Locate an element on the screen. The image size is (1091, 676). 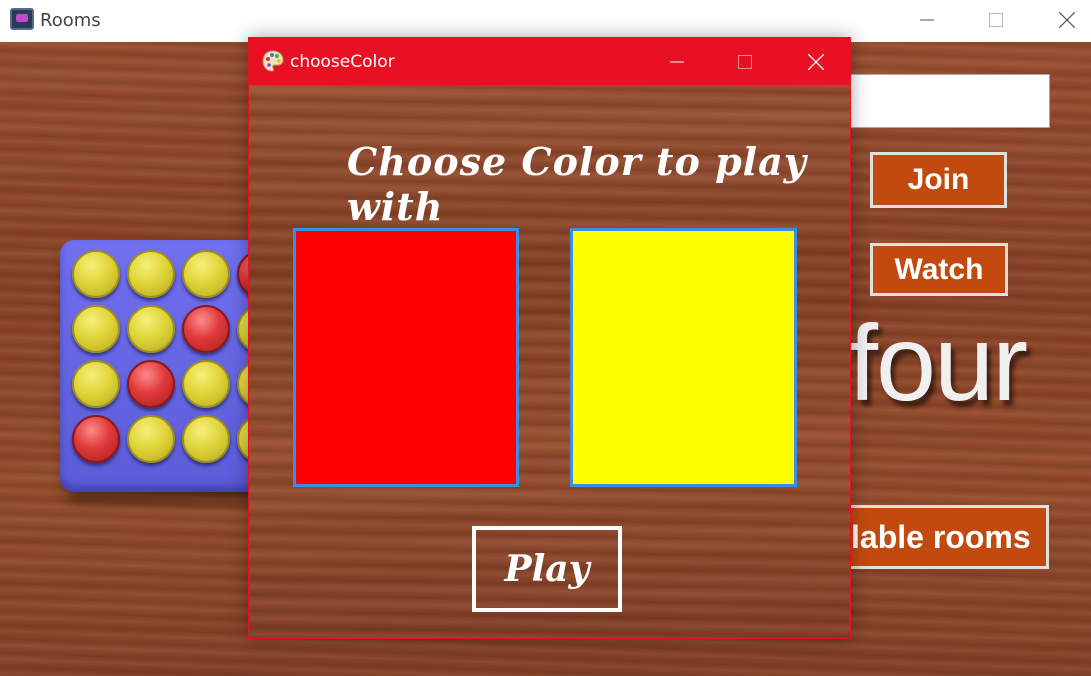
choose-color-heading: Choose Color to play with is located at coordinates (577, 184).